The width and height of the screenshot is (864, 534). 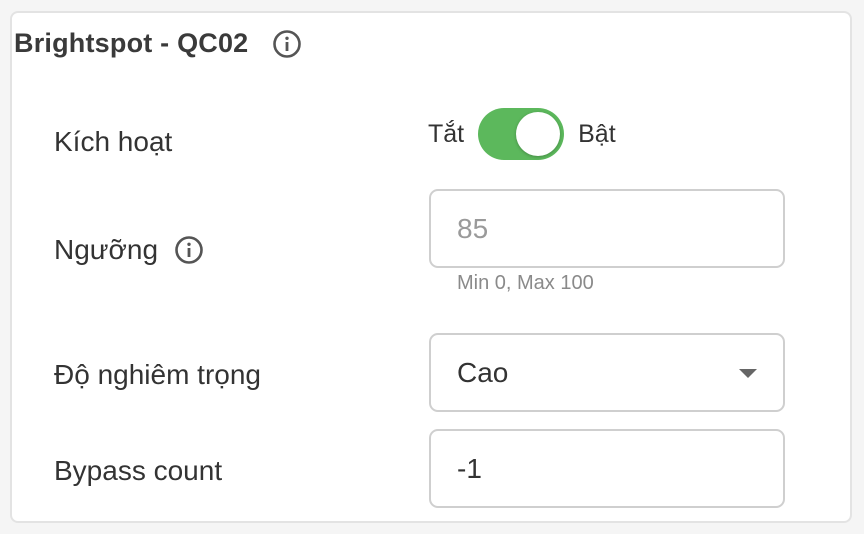 What do you see at coordinates (446, 133) in the screenshot?
I see `toggle-off-label: Tắt` at bounding box center [446, 133].